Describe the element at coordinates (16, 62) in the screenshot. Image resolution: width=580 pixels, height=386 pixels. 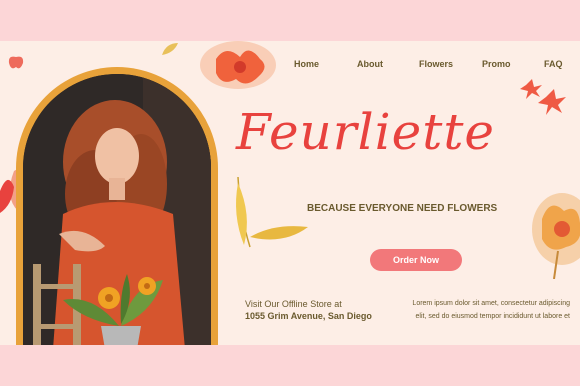
I see `petal-icon` at that location.